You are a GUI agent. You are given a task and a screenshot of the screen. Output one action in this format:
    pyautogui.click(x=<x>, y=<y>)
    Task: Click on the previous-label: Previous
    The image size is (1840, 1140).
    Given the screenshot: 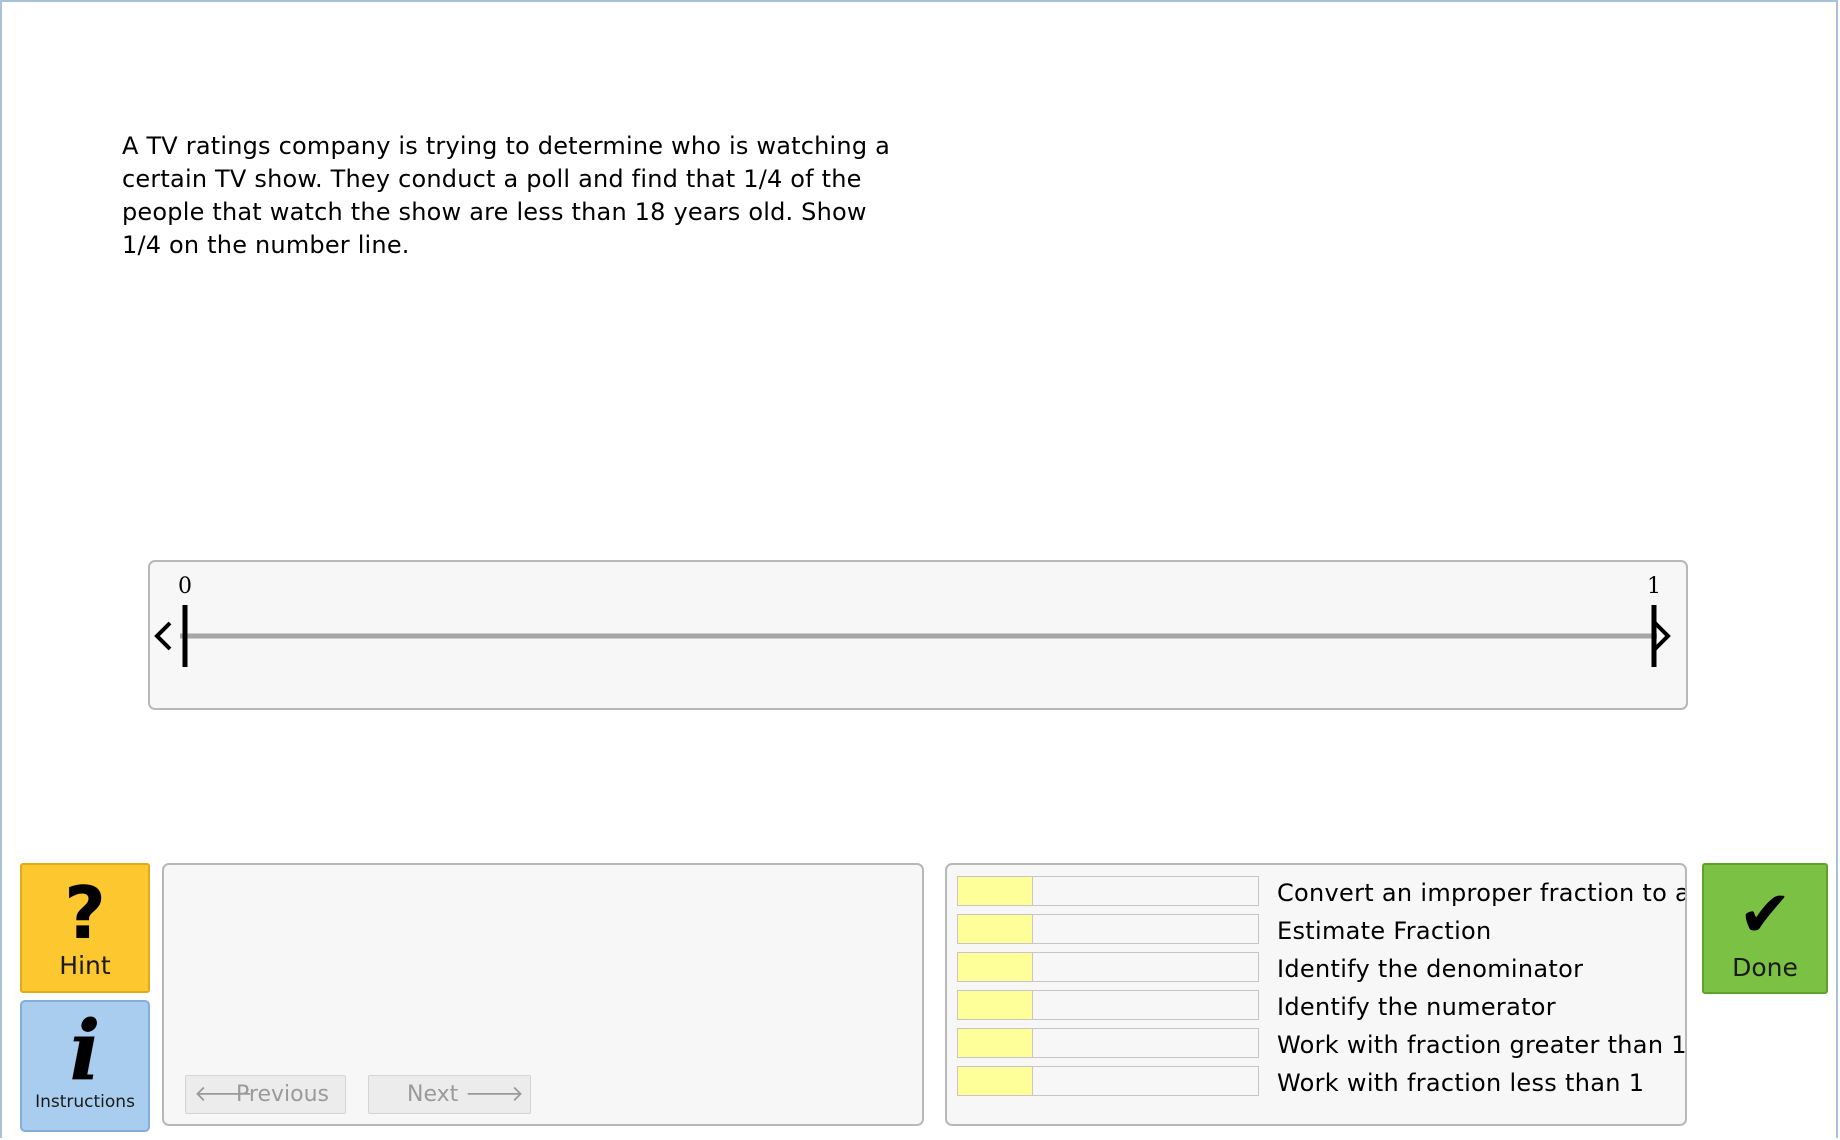 What is the action you would take?
    pyautogui.click(x=282, y=1094)
    